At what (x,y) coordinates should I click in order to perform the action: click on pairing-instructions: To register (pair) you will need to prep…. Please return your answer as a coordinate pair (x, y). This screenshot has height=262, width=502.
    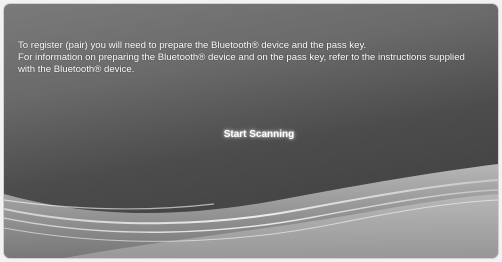
    Looking at the image, I should click on (254, 58).